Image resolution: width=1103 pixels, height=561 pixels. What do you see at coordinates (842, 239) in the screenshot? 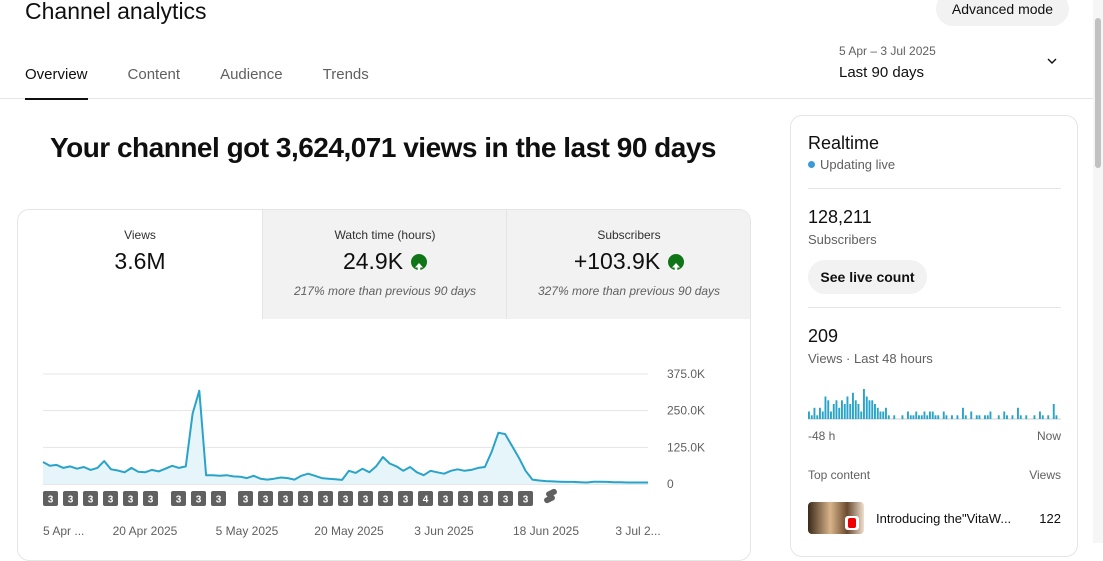
I see `realtime-subscribers-label: Subscribers` at bounding box center [842, 239].